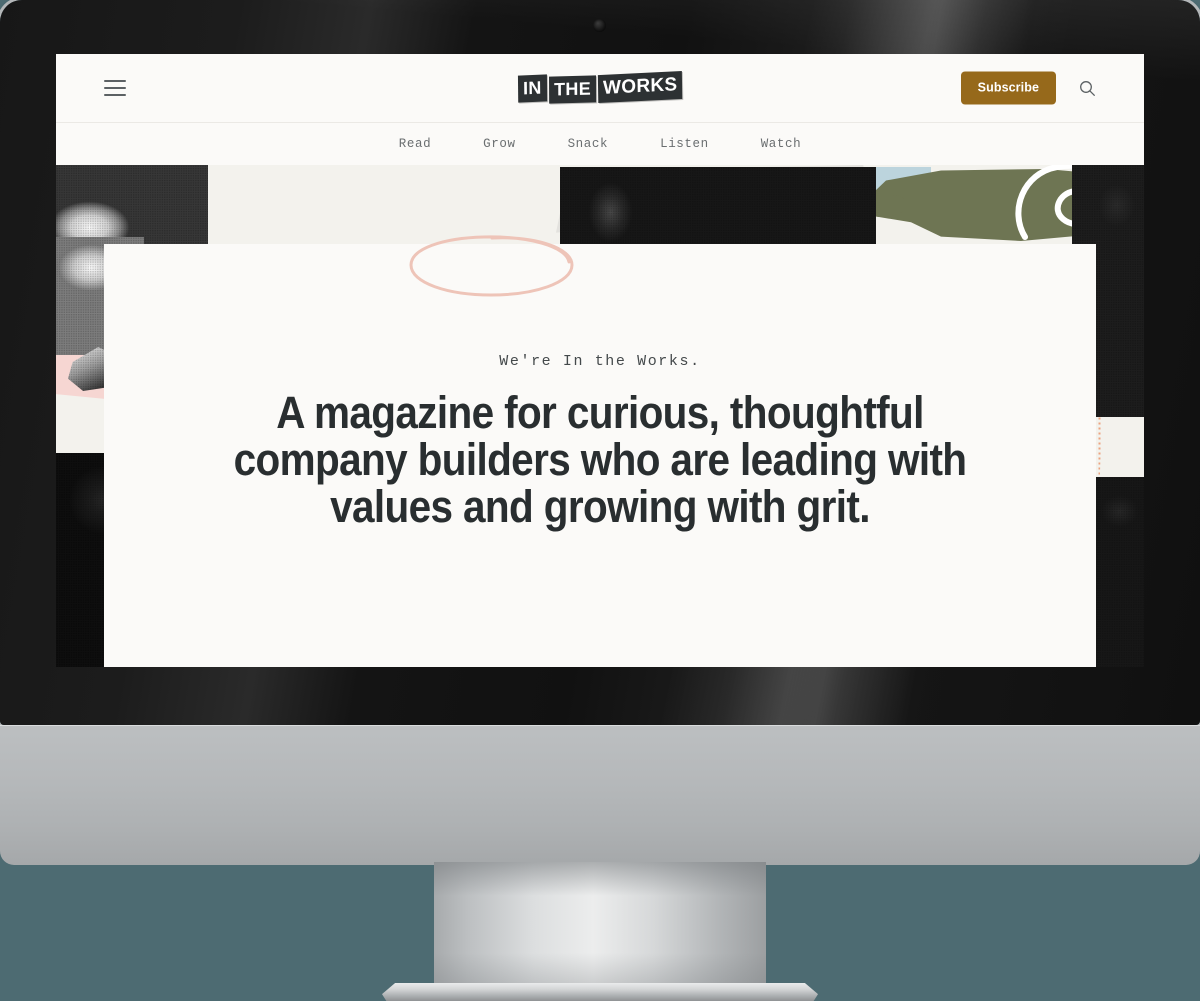  What do you see at coordinates (600, 992) in the screenshot?
I see `monitor-stand-base` at bounding box center [600, 992].